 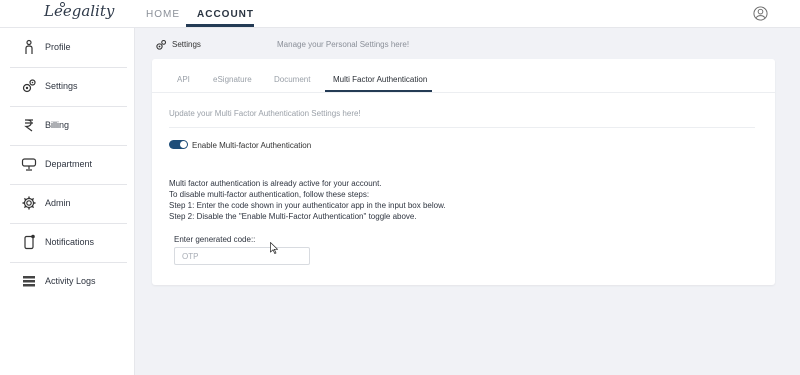 What do you see at coordinates (292, 79) in the screenshot?
I see `tab-document: Document` at bounding box center [292, 79].